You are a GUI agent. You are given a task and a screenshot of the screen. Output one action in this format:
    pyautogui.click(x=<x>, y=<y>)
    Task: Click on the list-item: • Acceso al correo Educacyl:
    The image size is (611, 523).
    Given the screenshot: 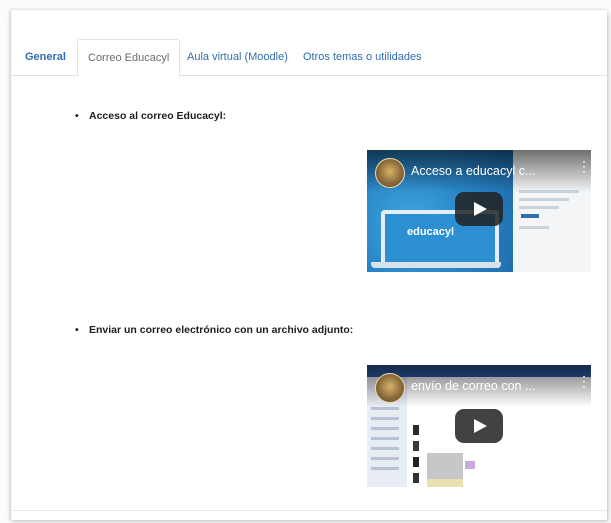 What is the action you would take?
    pyautogui.click(x=150, y=116)
    